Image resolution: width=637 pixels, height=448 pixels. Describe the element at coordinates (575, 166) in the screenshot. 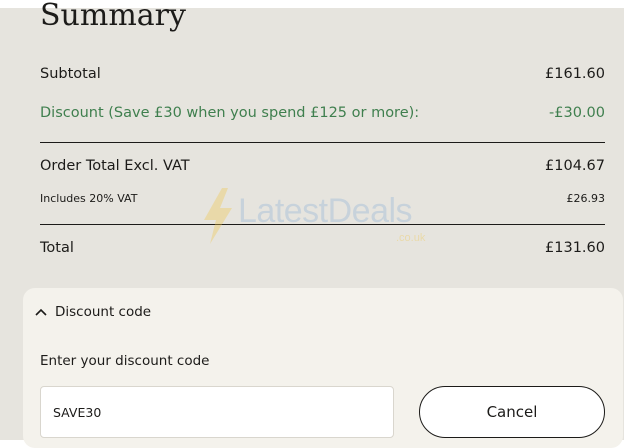

I see `order-total-excl-vat-value: £104.67` at that location.